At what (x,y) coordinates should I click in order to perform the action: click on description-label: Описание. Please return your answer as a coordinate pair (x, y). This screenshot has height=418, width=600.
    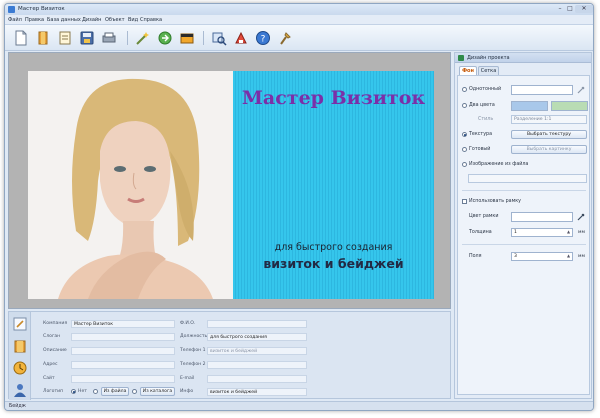
    Looking at the image, I should click on (55, 350).